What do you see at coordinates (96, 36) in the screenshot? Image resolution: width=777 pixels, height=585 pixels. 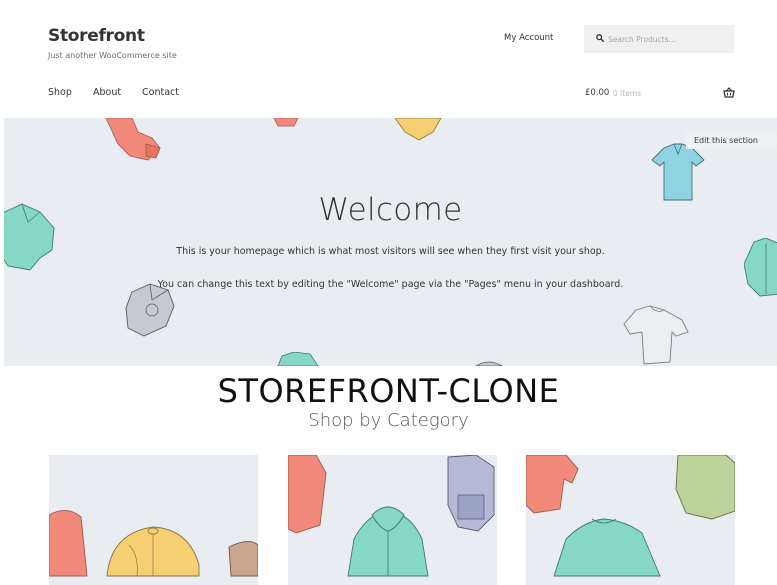 I see `site-title: Storefront` at bounding box center [96, 36].